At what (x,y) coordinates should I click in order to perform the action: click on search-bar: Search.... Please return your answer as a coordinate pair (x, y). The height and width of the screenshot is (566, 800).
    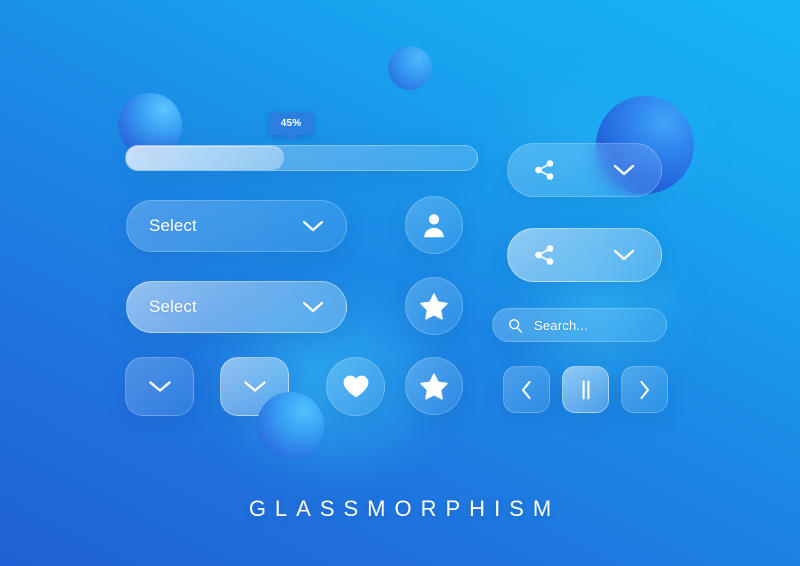
    Looking at the image, I should click on (579, 325).